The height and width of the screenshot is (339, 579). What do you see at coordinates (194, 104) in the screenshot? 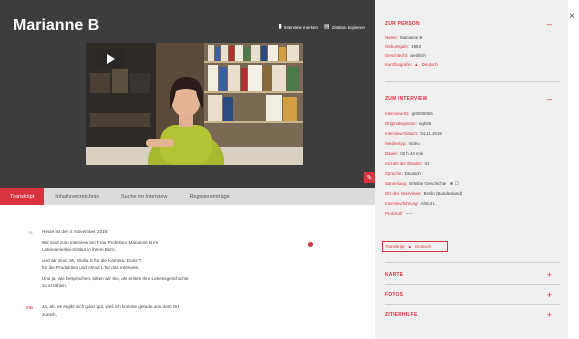
I see `video-player` at bounding box center [194, 104].